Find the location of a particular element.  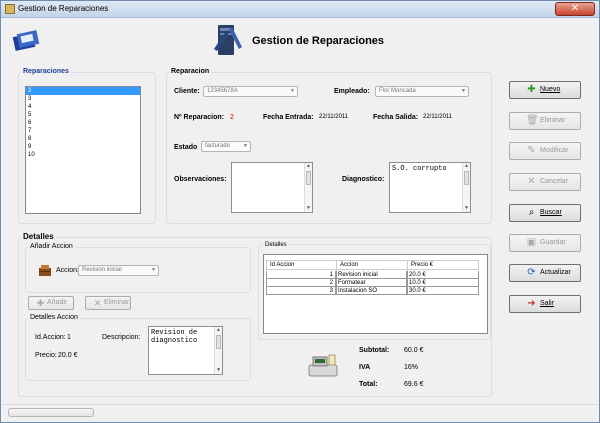

list-item: 4 is located at coordinates (83, 107).